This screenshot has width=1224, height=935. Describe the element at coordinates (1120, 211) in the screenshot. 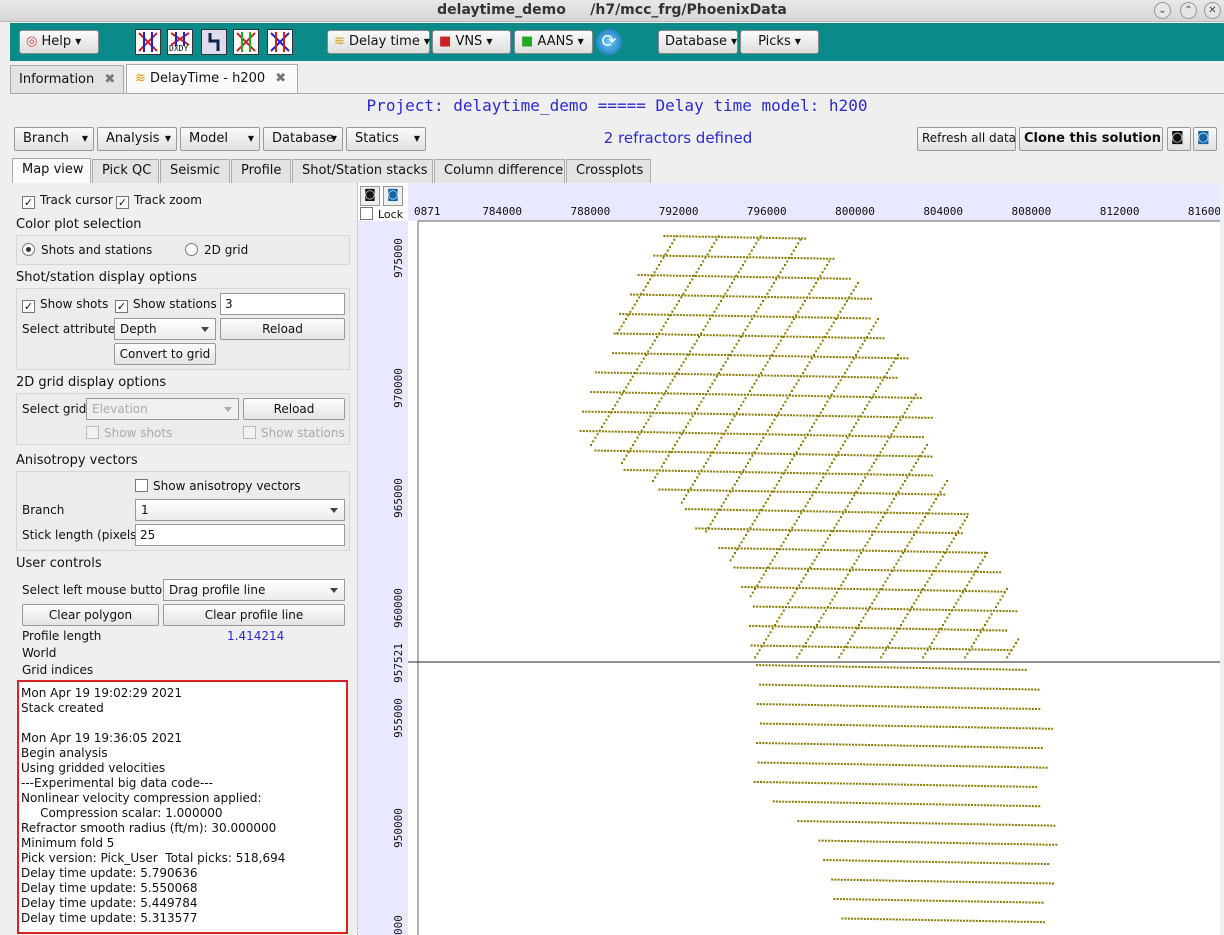

I see `x-tick-label: 812000` at that location.